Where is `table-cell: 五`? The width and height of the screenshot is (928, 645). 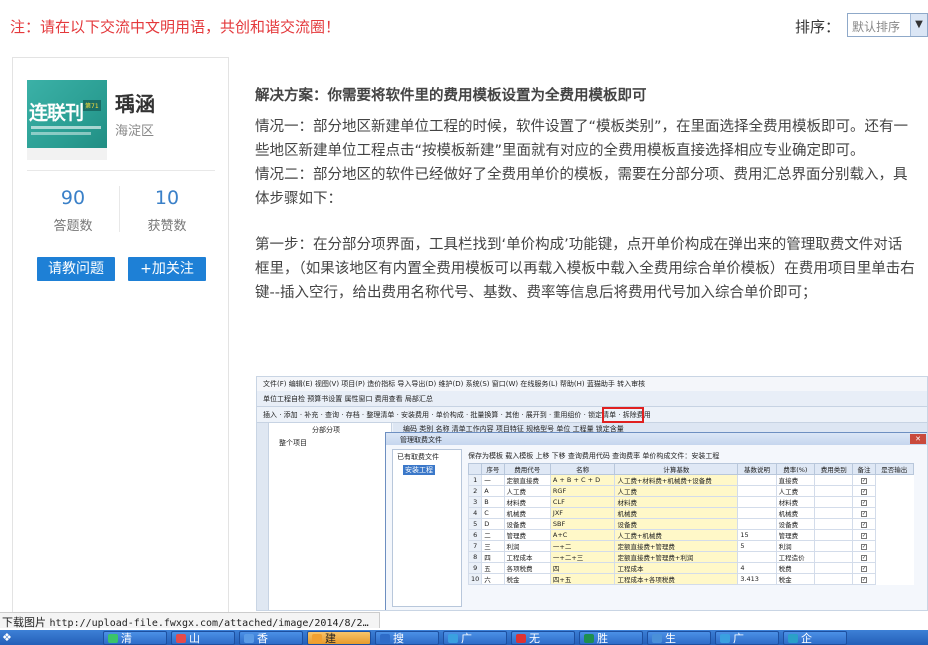 table-cell: 五 is located at coordinates (493, 568).